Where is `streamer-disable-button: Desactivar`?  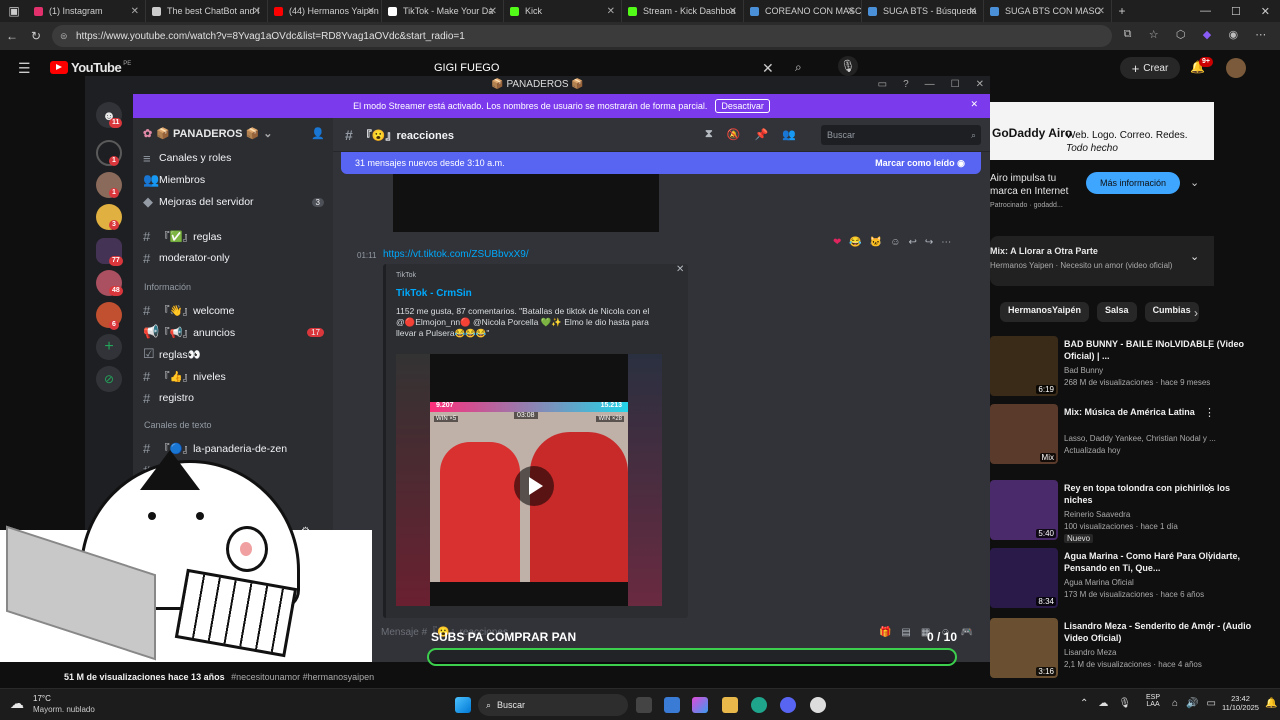 streamer-disable-button: Desactivar is located at coordinates (742, 106).